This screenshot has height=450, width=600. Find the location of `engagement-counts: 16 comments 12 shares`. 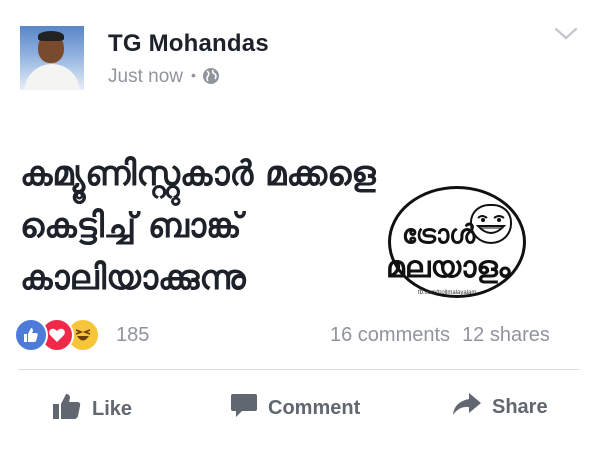

engagement-counts: 16 comments 12 shares is located at coordinates (440, 335).